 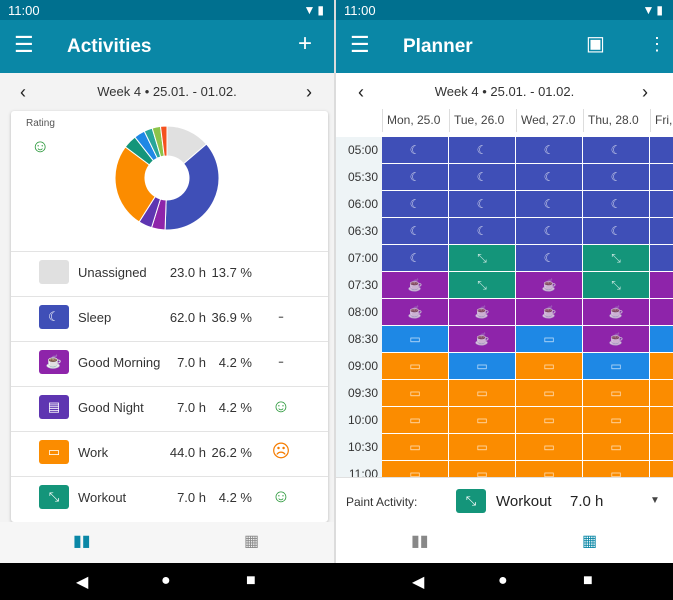 I want to click on activity-color-swatch: ⤡, so click(x=54, y=497).